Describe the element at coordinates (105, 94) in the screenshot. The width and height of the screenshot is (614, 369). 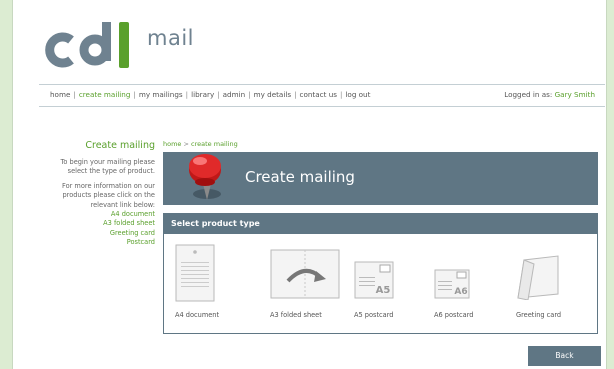
I see `nav-create-mailing: create mailing` at that location.